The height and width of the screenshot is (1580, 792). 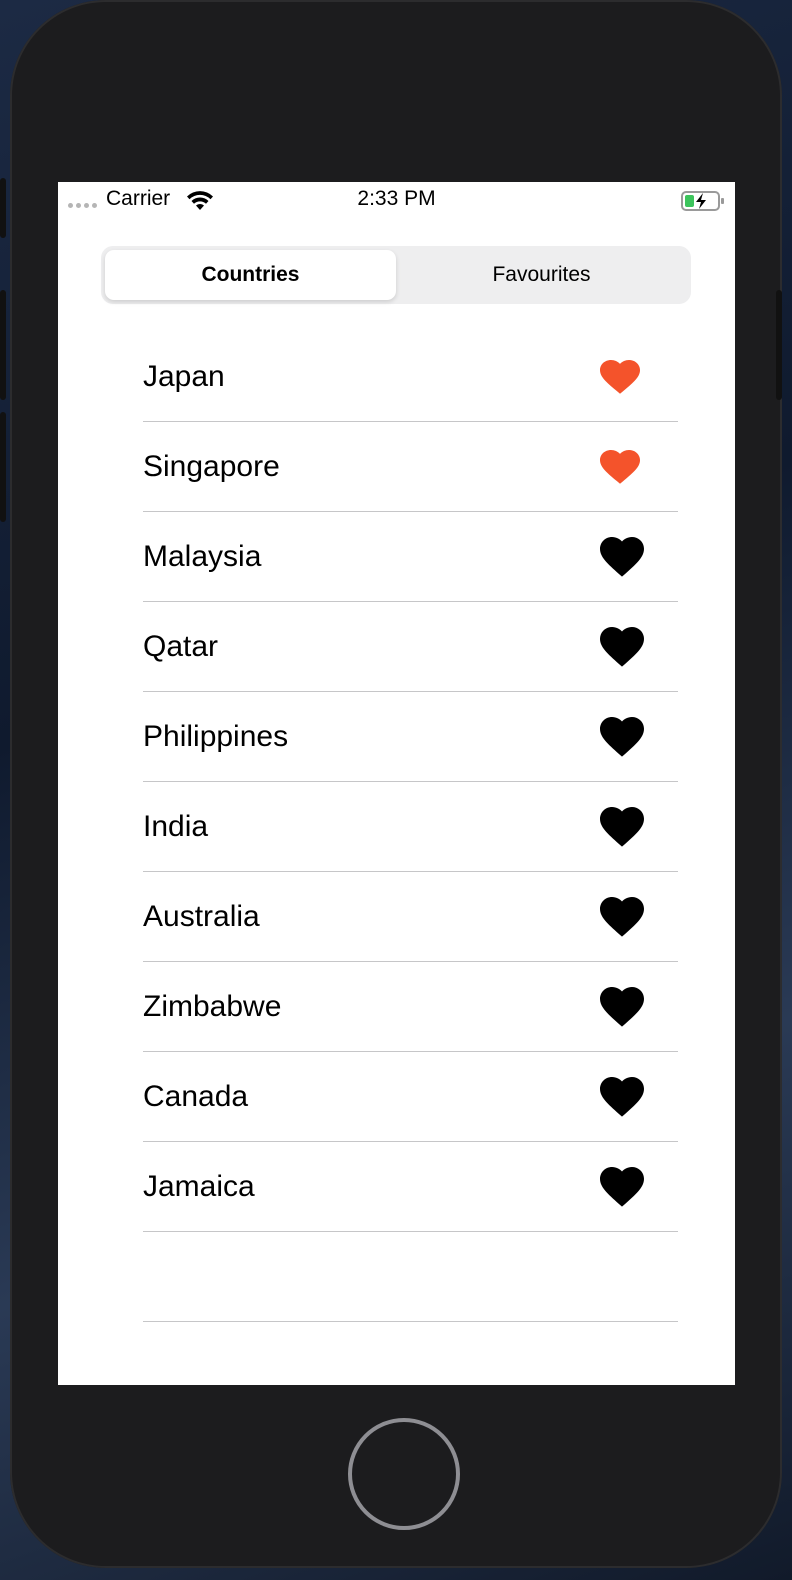 I want to click on country-name: Malaysia, so click(x=202, y=556).